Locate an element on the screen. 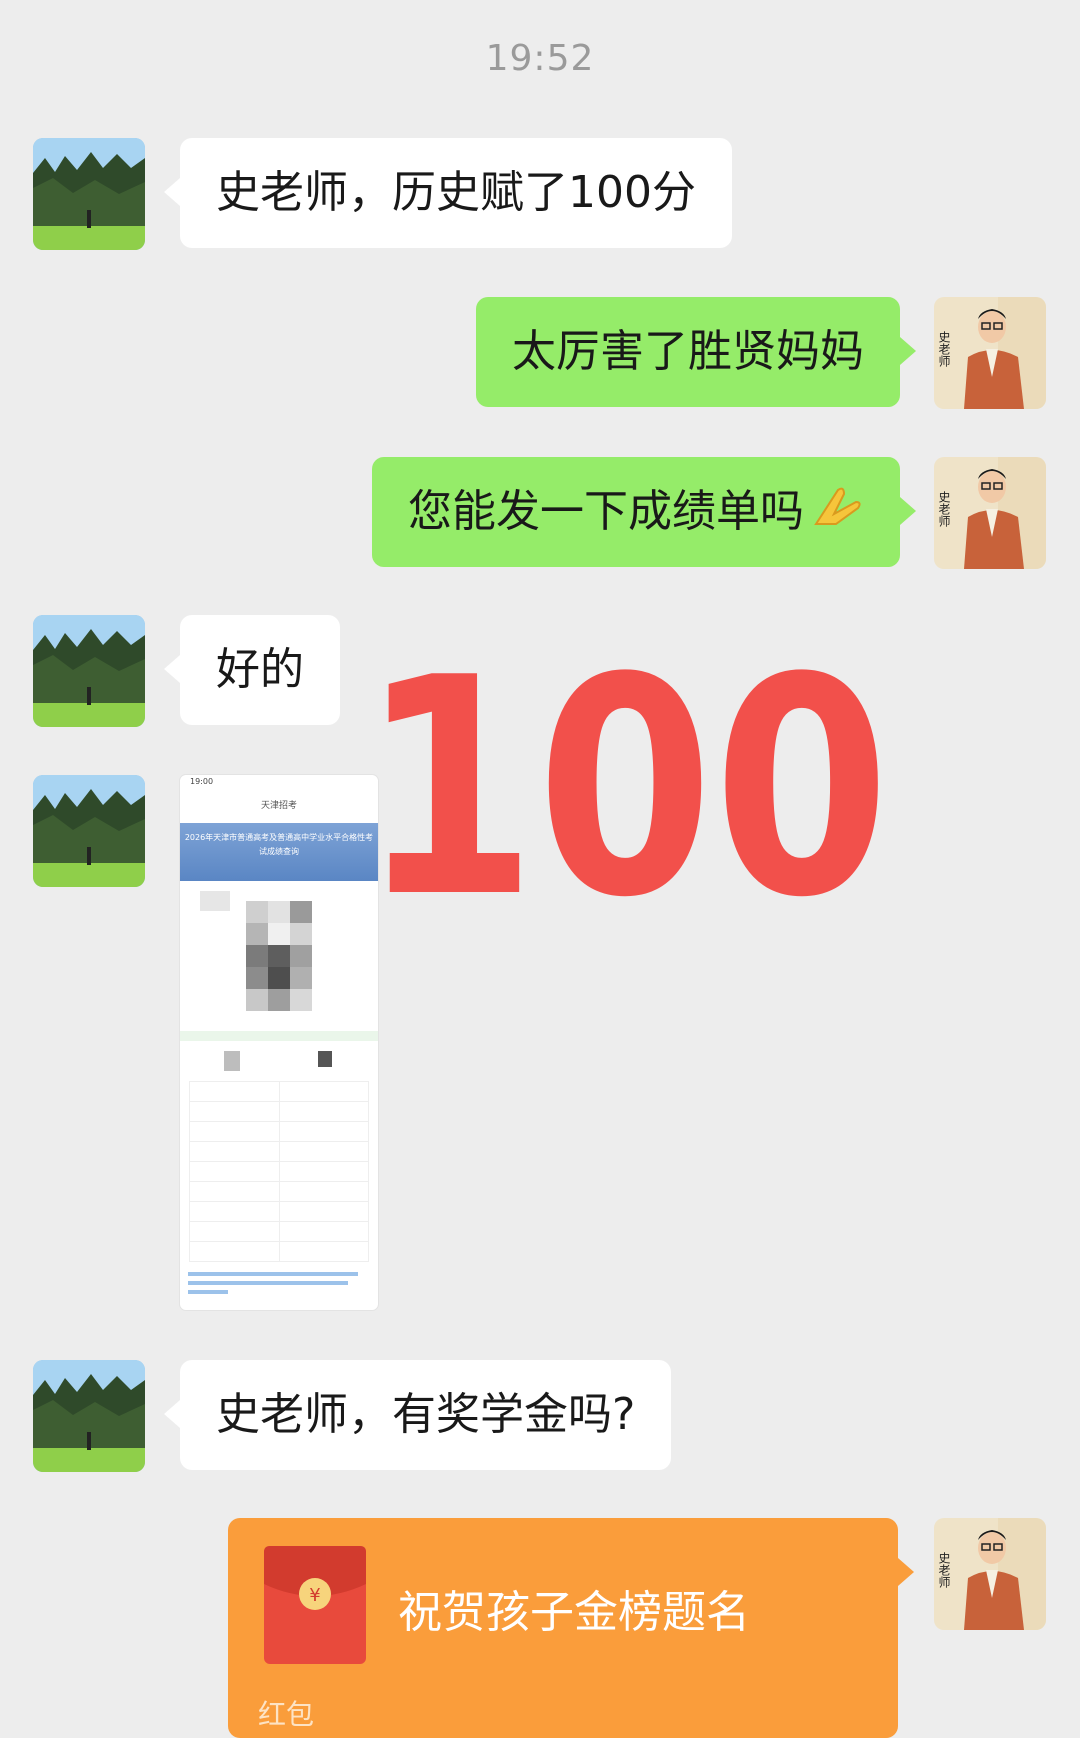 The image size is (1080, 1738). red-packet-card: ¥ 祝贺孩子金榜题名 红包 is located at coordinates (571, 1628).